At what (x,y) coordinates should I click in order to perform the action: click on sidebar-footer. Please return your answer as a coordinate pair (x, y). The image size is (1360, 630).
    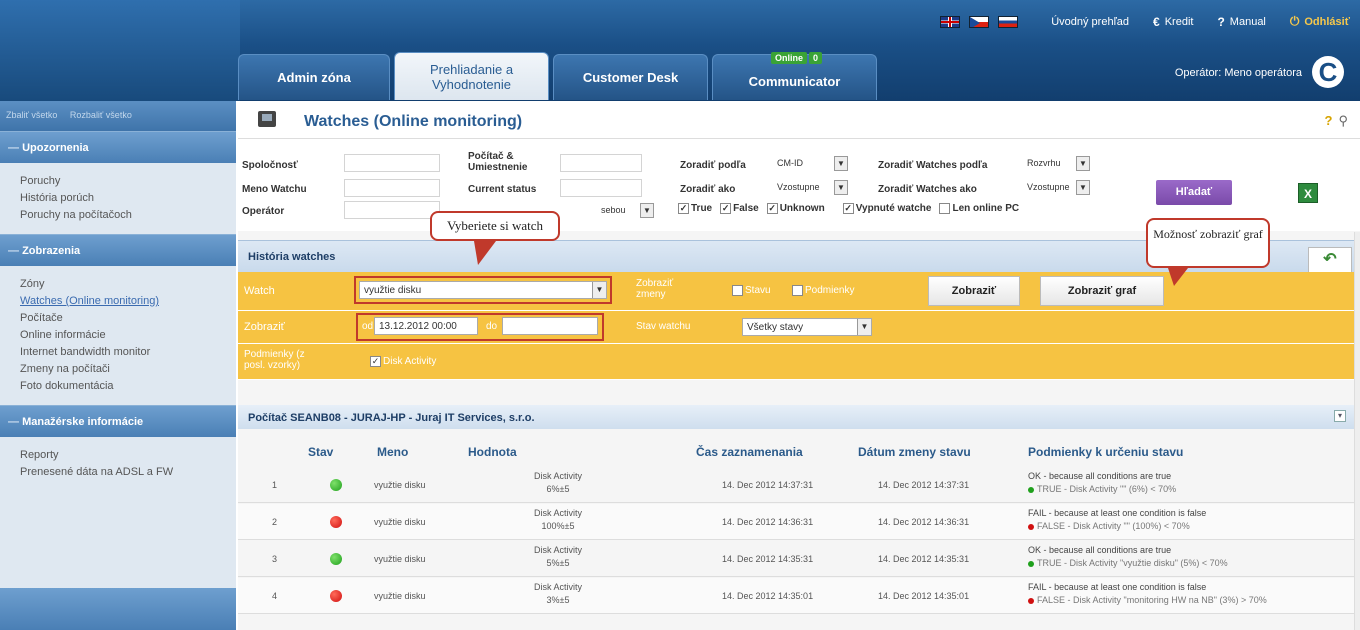
    Looking at the image, I should click on (118, 609).